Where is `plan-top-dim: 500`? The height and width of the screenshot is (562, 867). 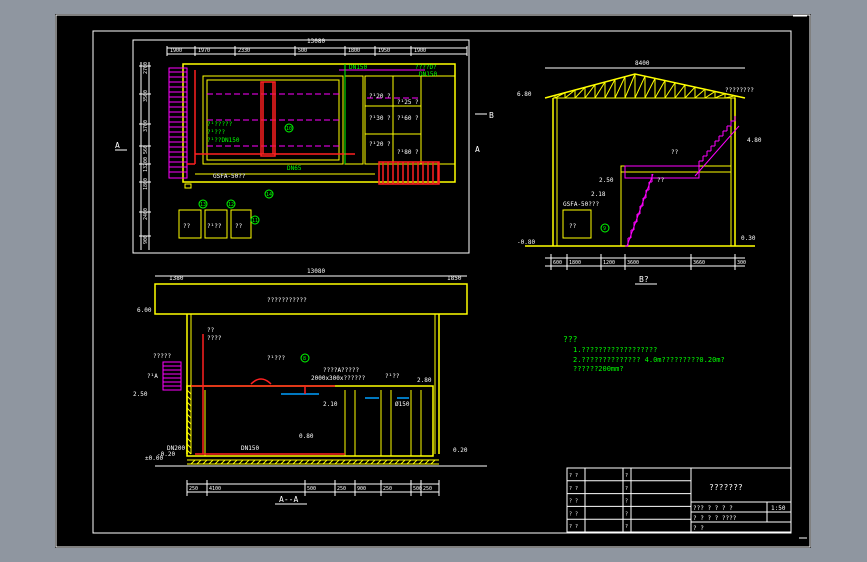 plan-top-dim: 500 is located at coordinates (302, 51).